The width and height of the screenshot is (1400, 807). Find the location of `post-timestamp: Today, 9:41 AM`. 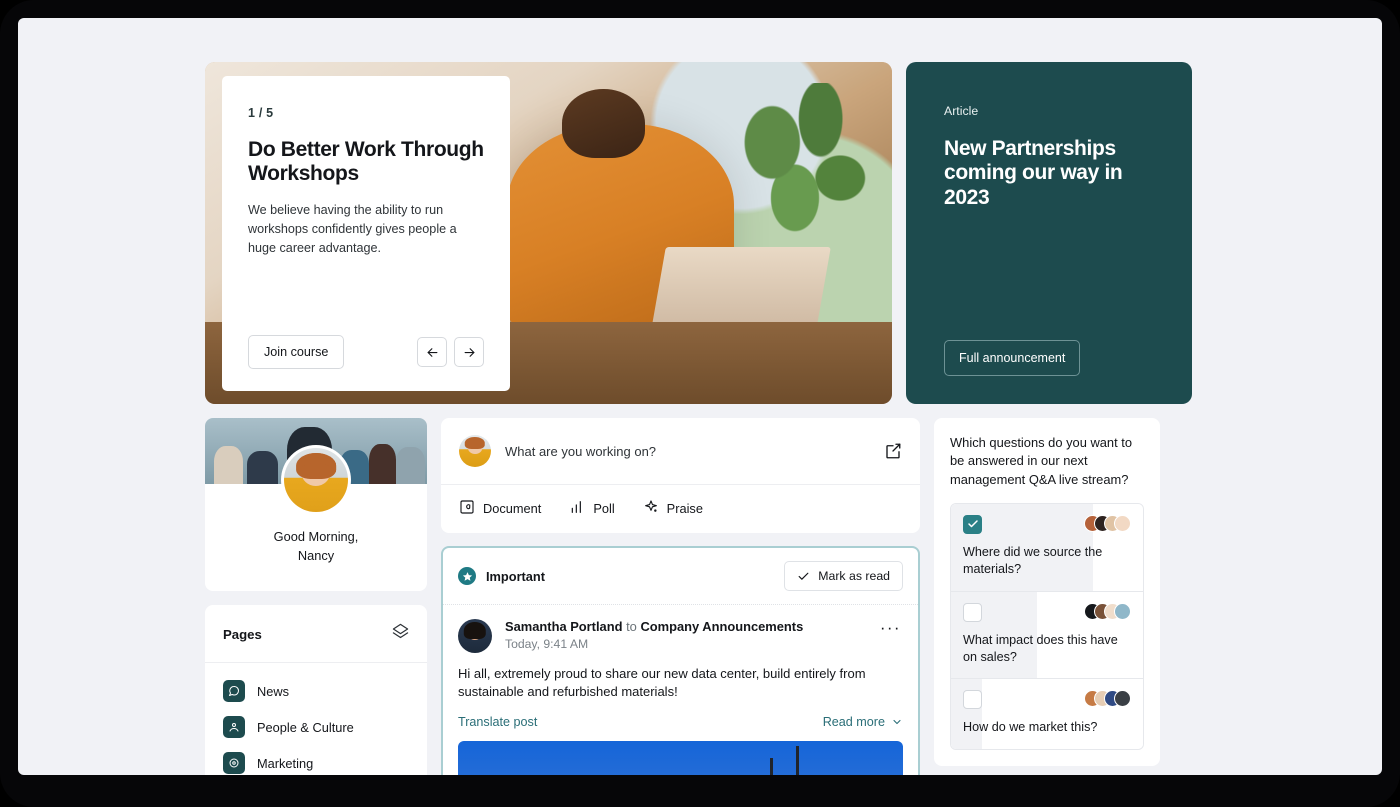

post-timestamp: Today, 9:41 AM is located at coordinates (547, 644).